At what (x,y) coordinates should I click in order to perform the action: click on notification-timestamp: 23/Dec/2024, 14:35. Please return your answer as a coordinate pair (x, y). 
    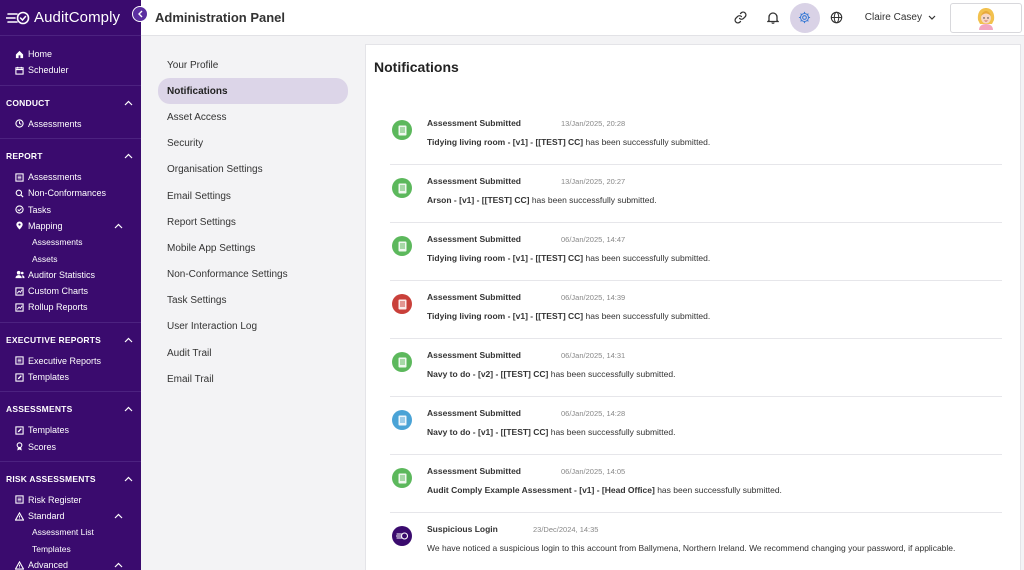
    Looking at the image, I should click on (566, 529).